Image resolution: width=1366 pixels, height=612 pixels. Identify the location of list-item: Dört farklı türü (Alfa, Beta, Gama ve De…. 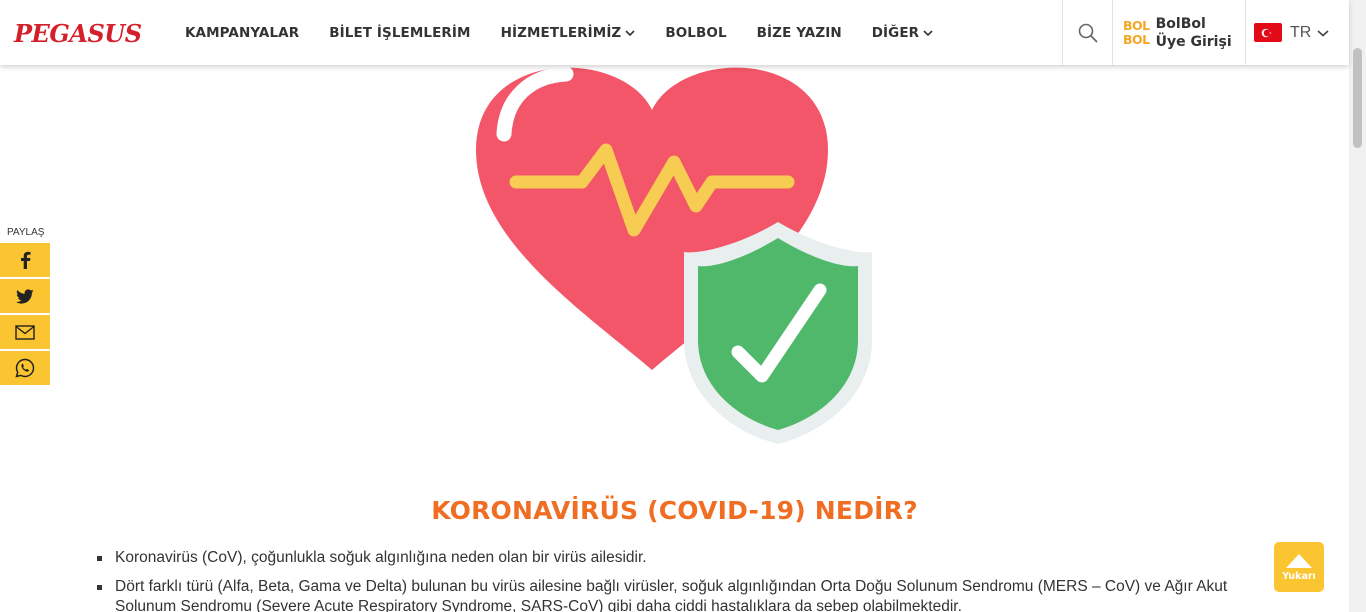
(687, 594).